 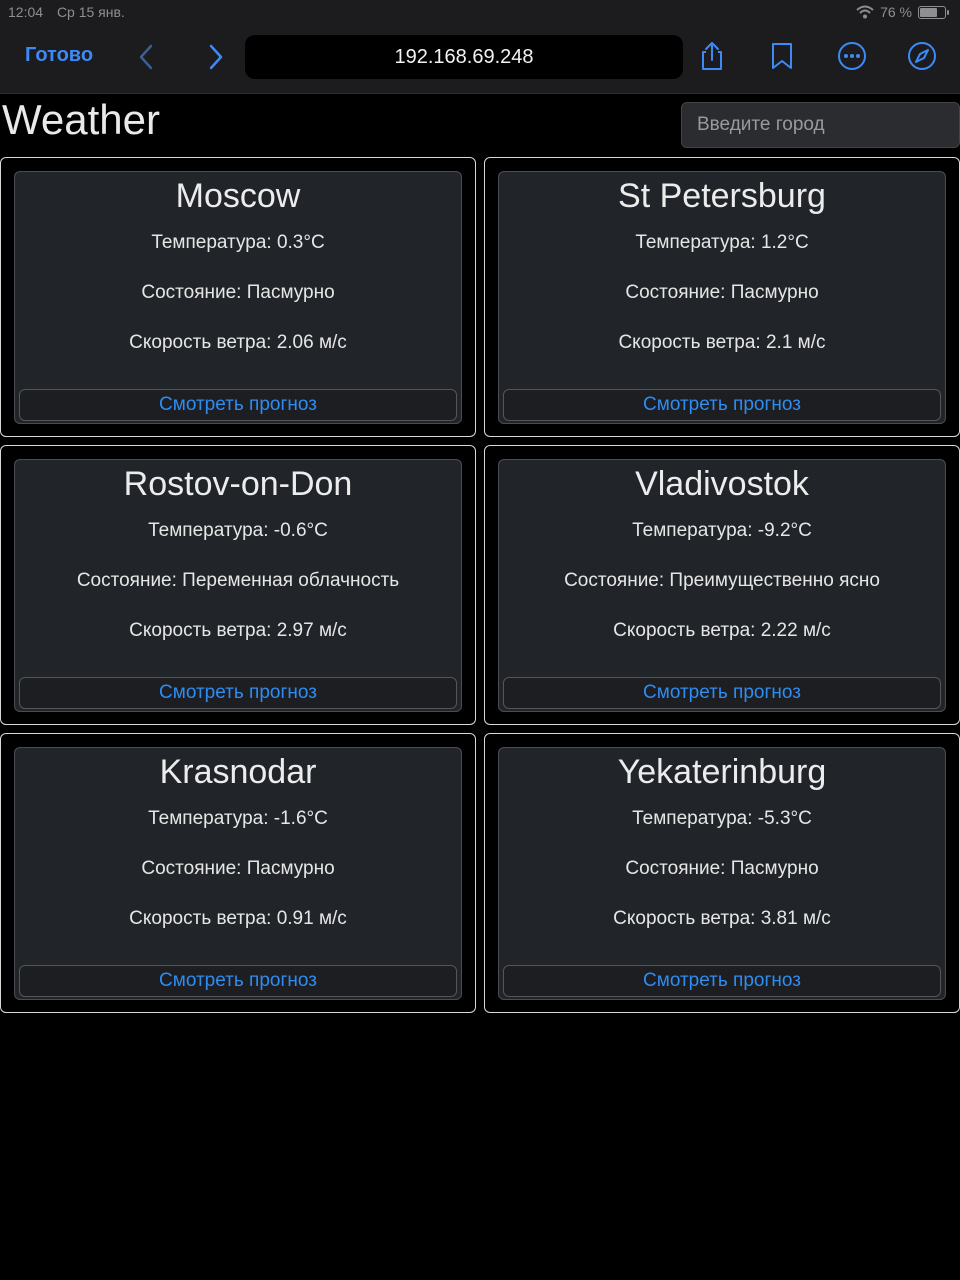 I want to click on battery-icon, so click(x=933, y=12).